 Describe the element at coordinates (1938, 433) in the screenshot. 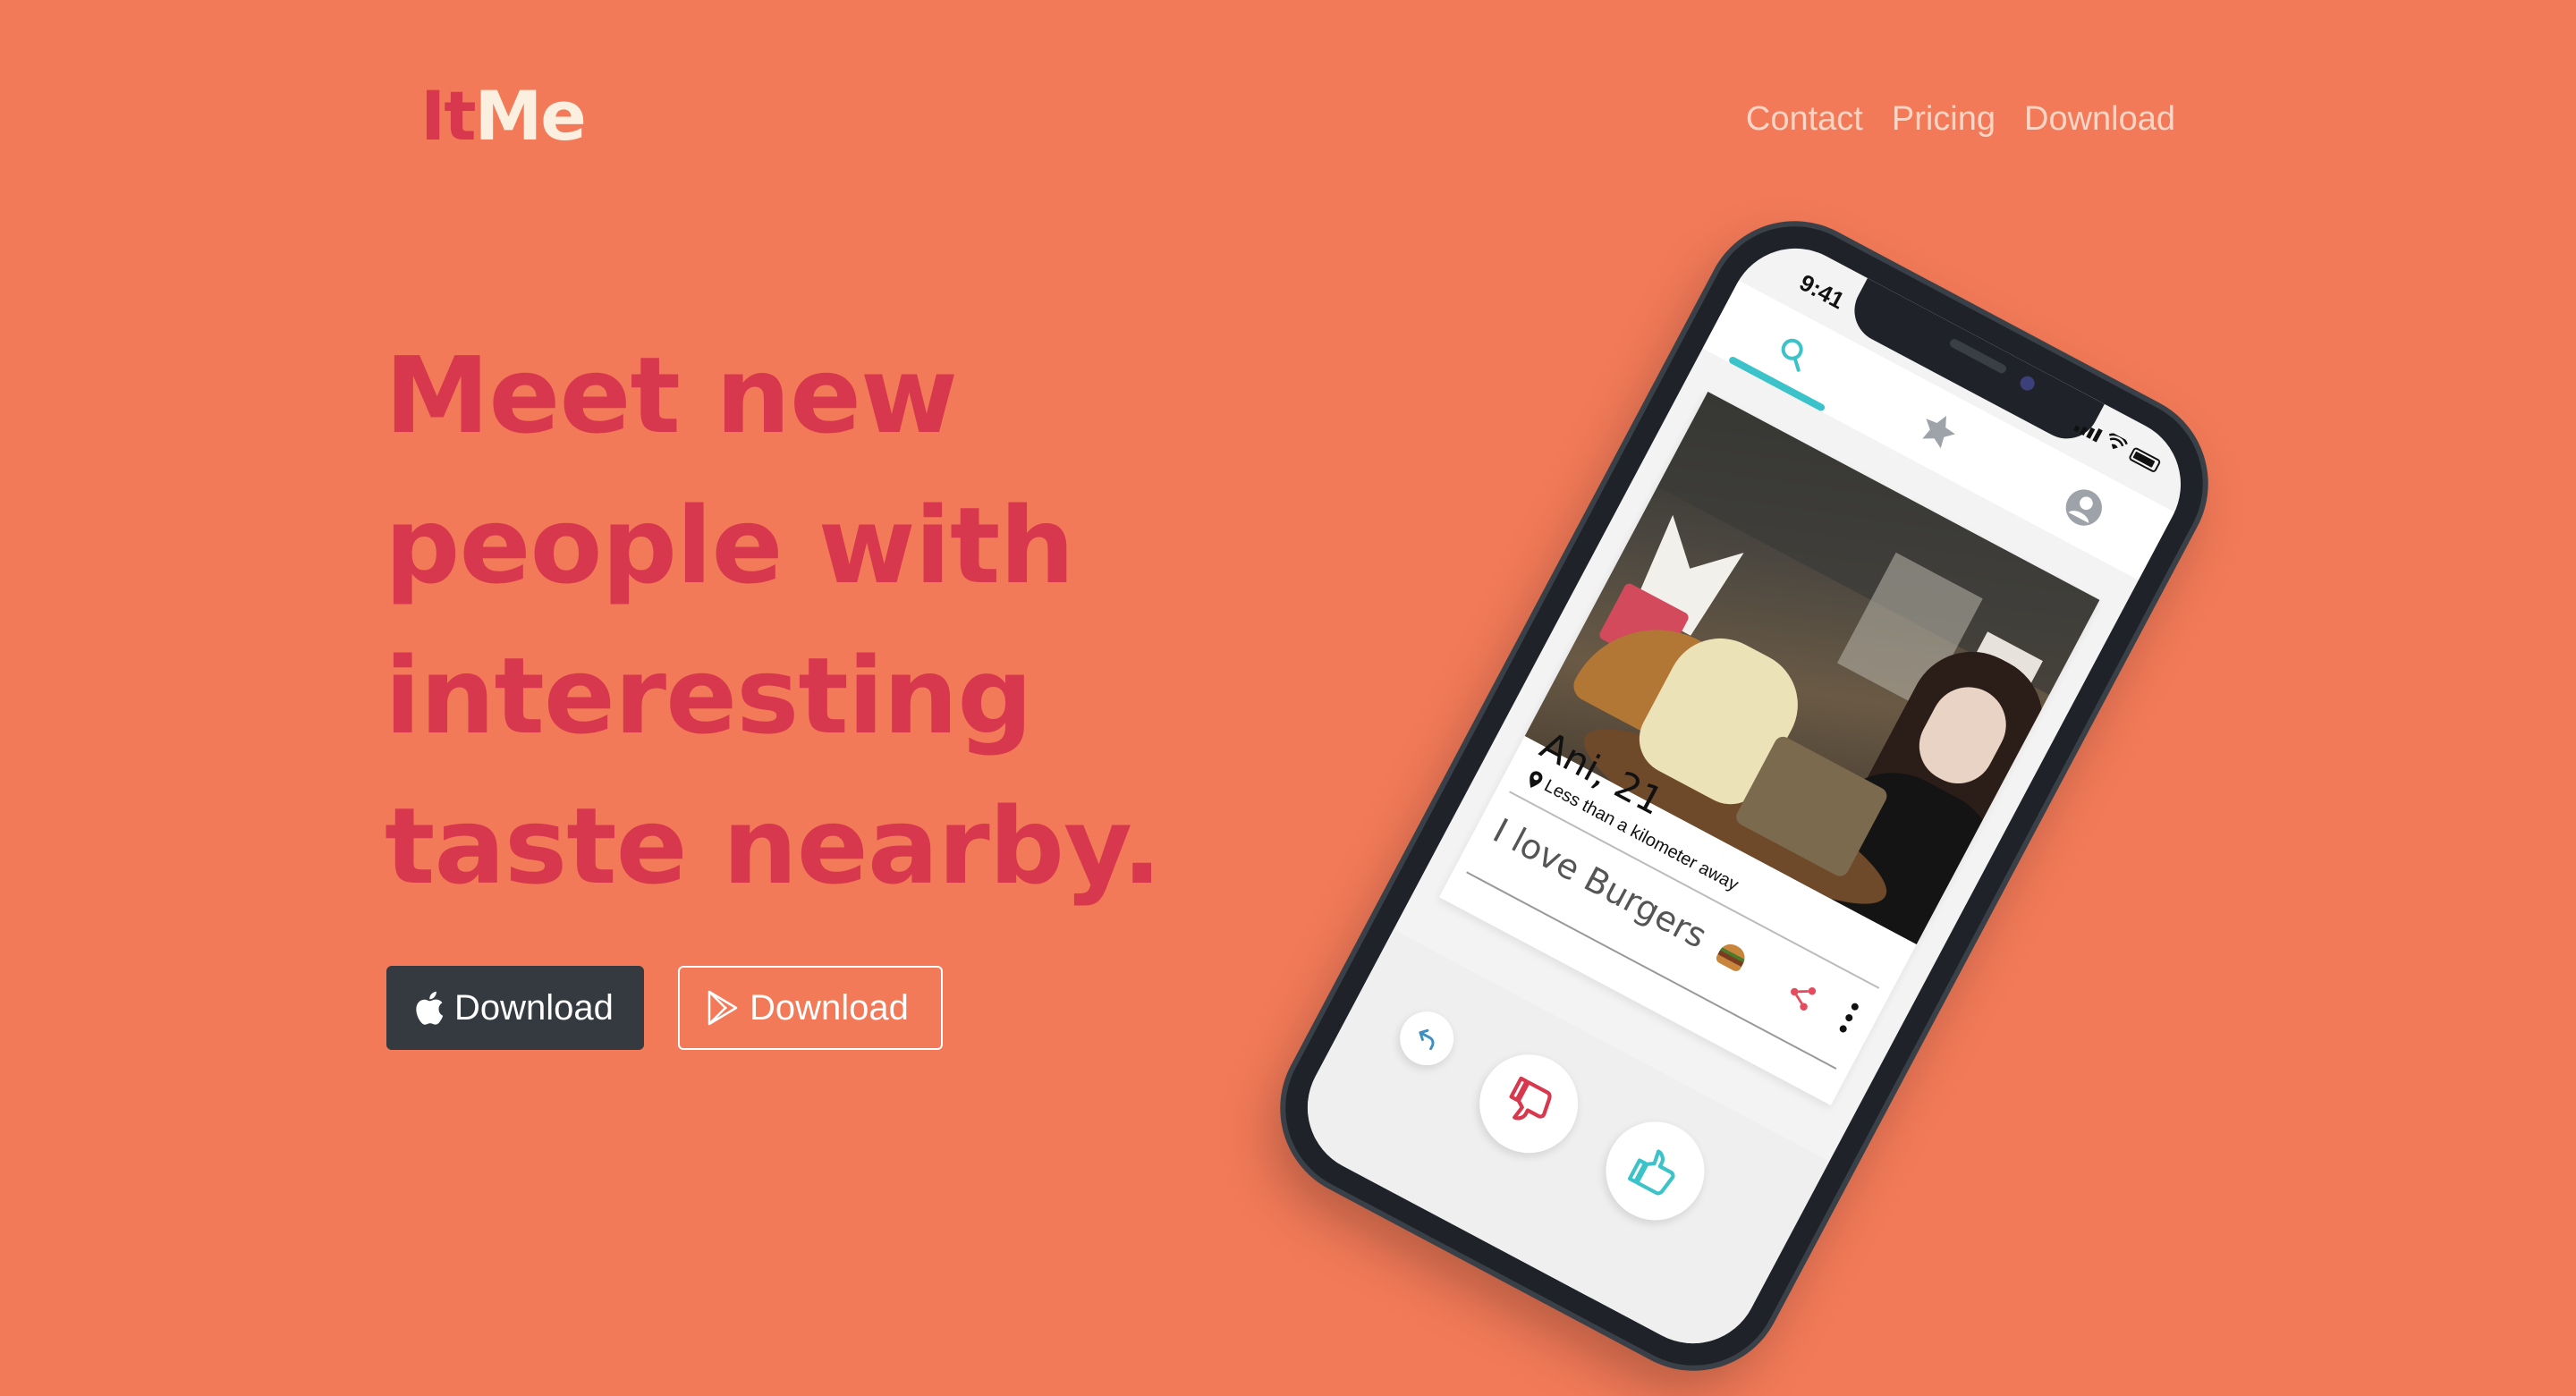

I see `star-icon` at that location.